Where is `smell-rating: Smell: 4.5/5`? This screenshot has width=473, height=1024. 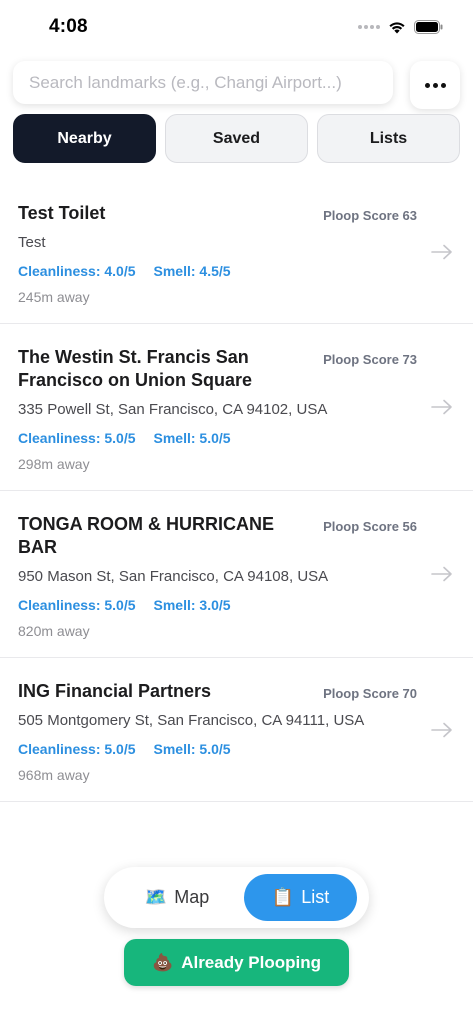
smell-rating: Smell: 4.5/5 is located at coordinates (192, 271).